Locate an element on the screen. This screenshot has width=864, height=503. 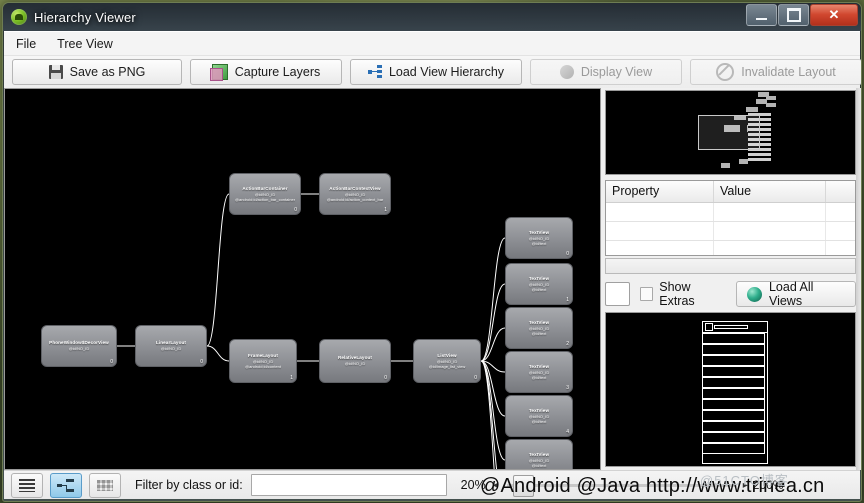
graph-node: PhoneWindow$DecorView @id/NO_ID 0 is located at coordinates (79, 346).